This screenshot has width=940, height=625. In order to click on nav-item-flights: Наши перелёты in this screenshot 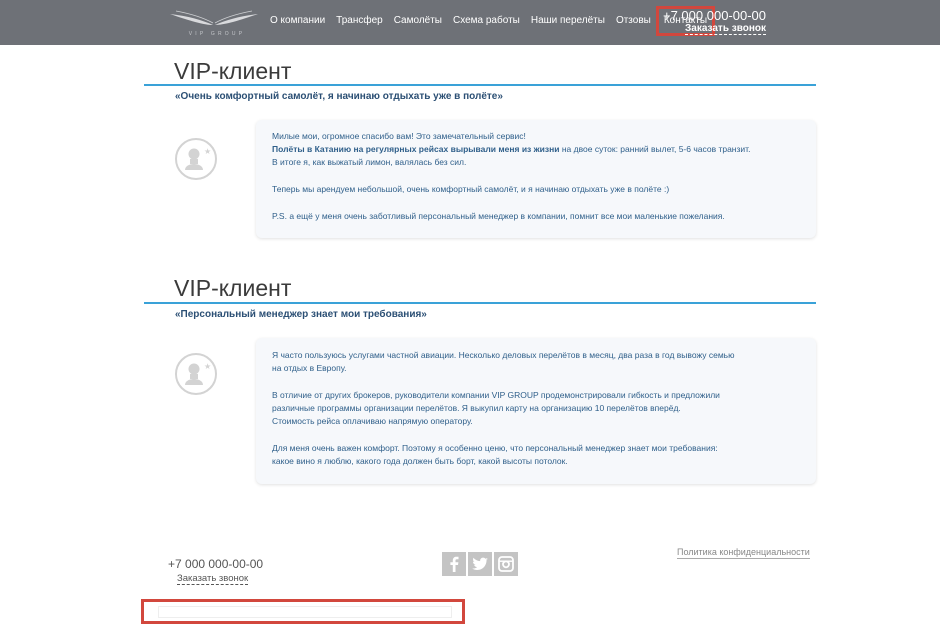, I will do `click(568, 21)`.